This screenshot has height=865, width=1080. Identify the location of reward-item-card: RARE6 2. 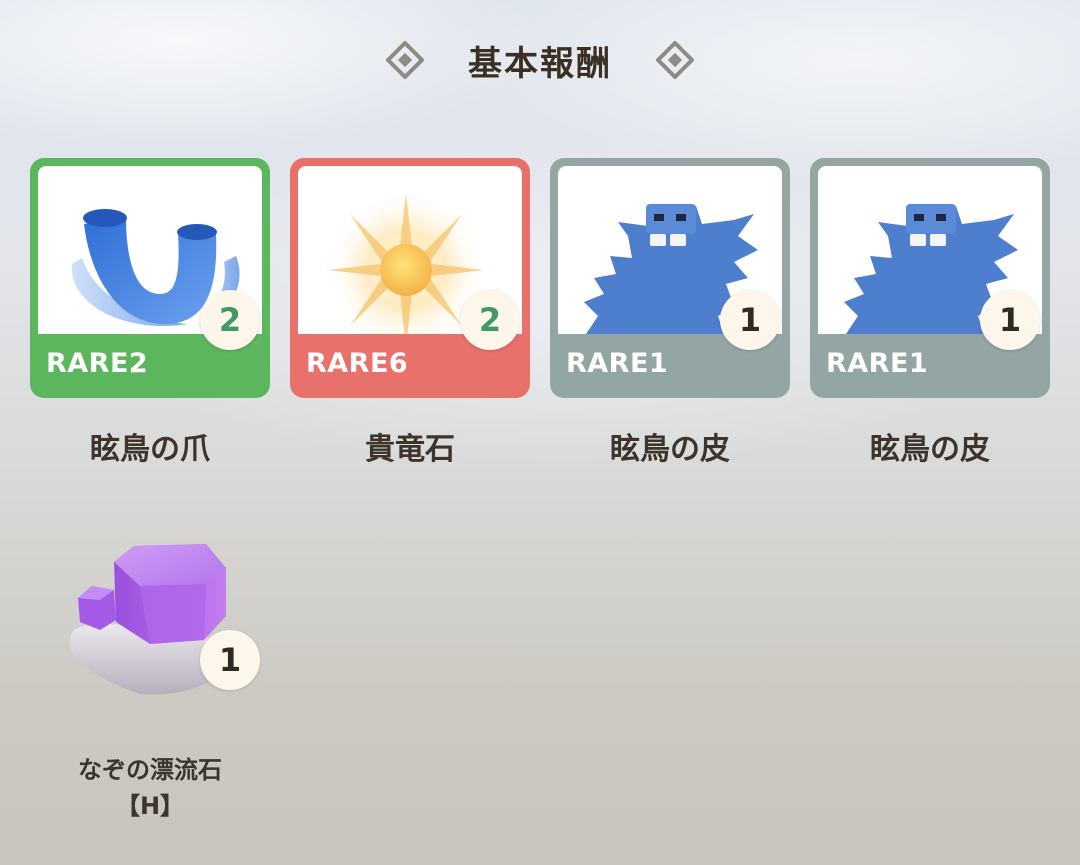
(410, 278).